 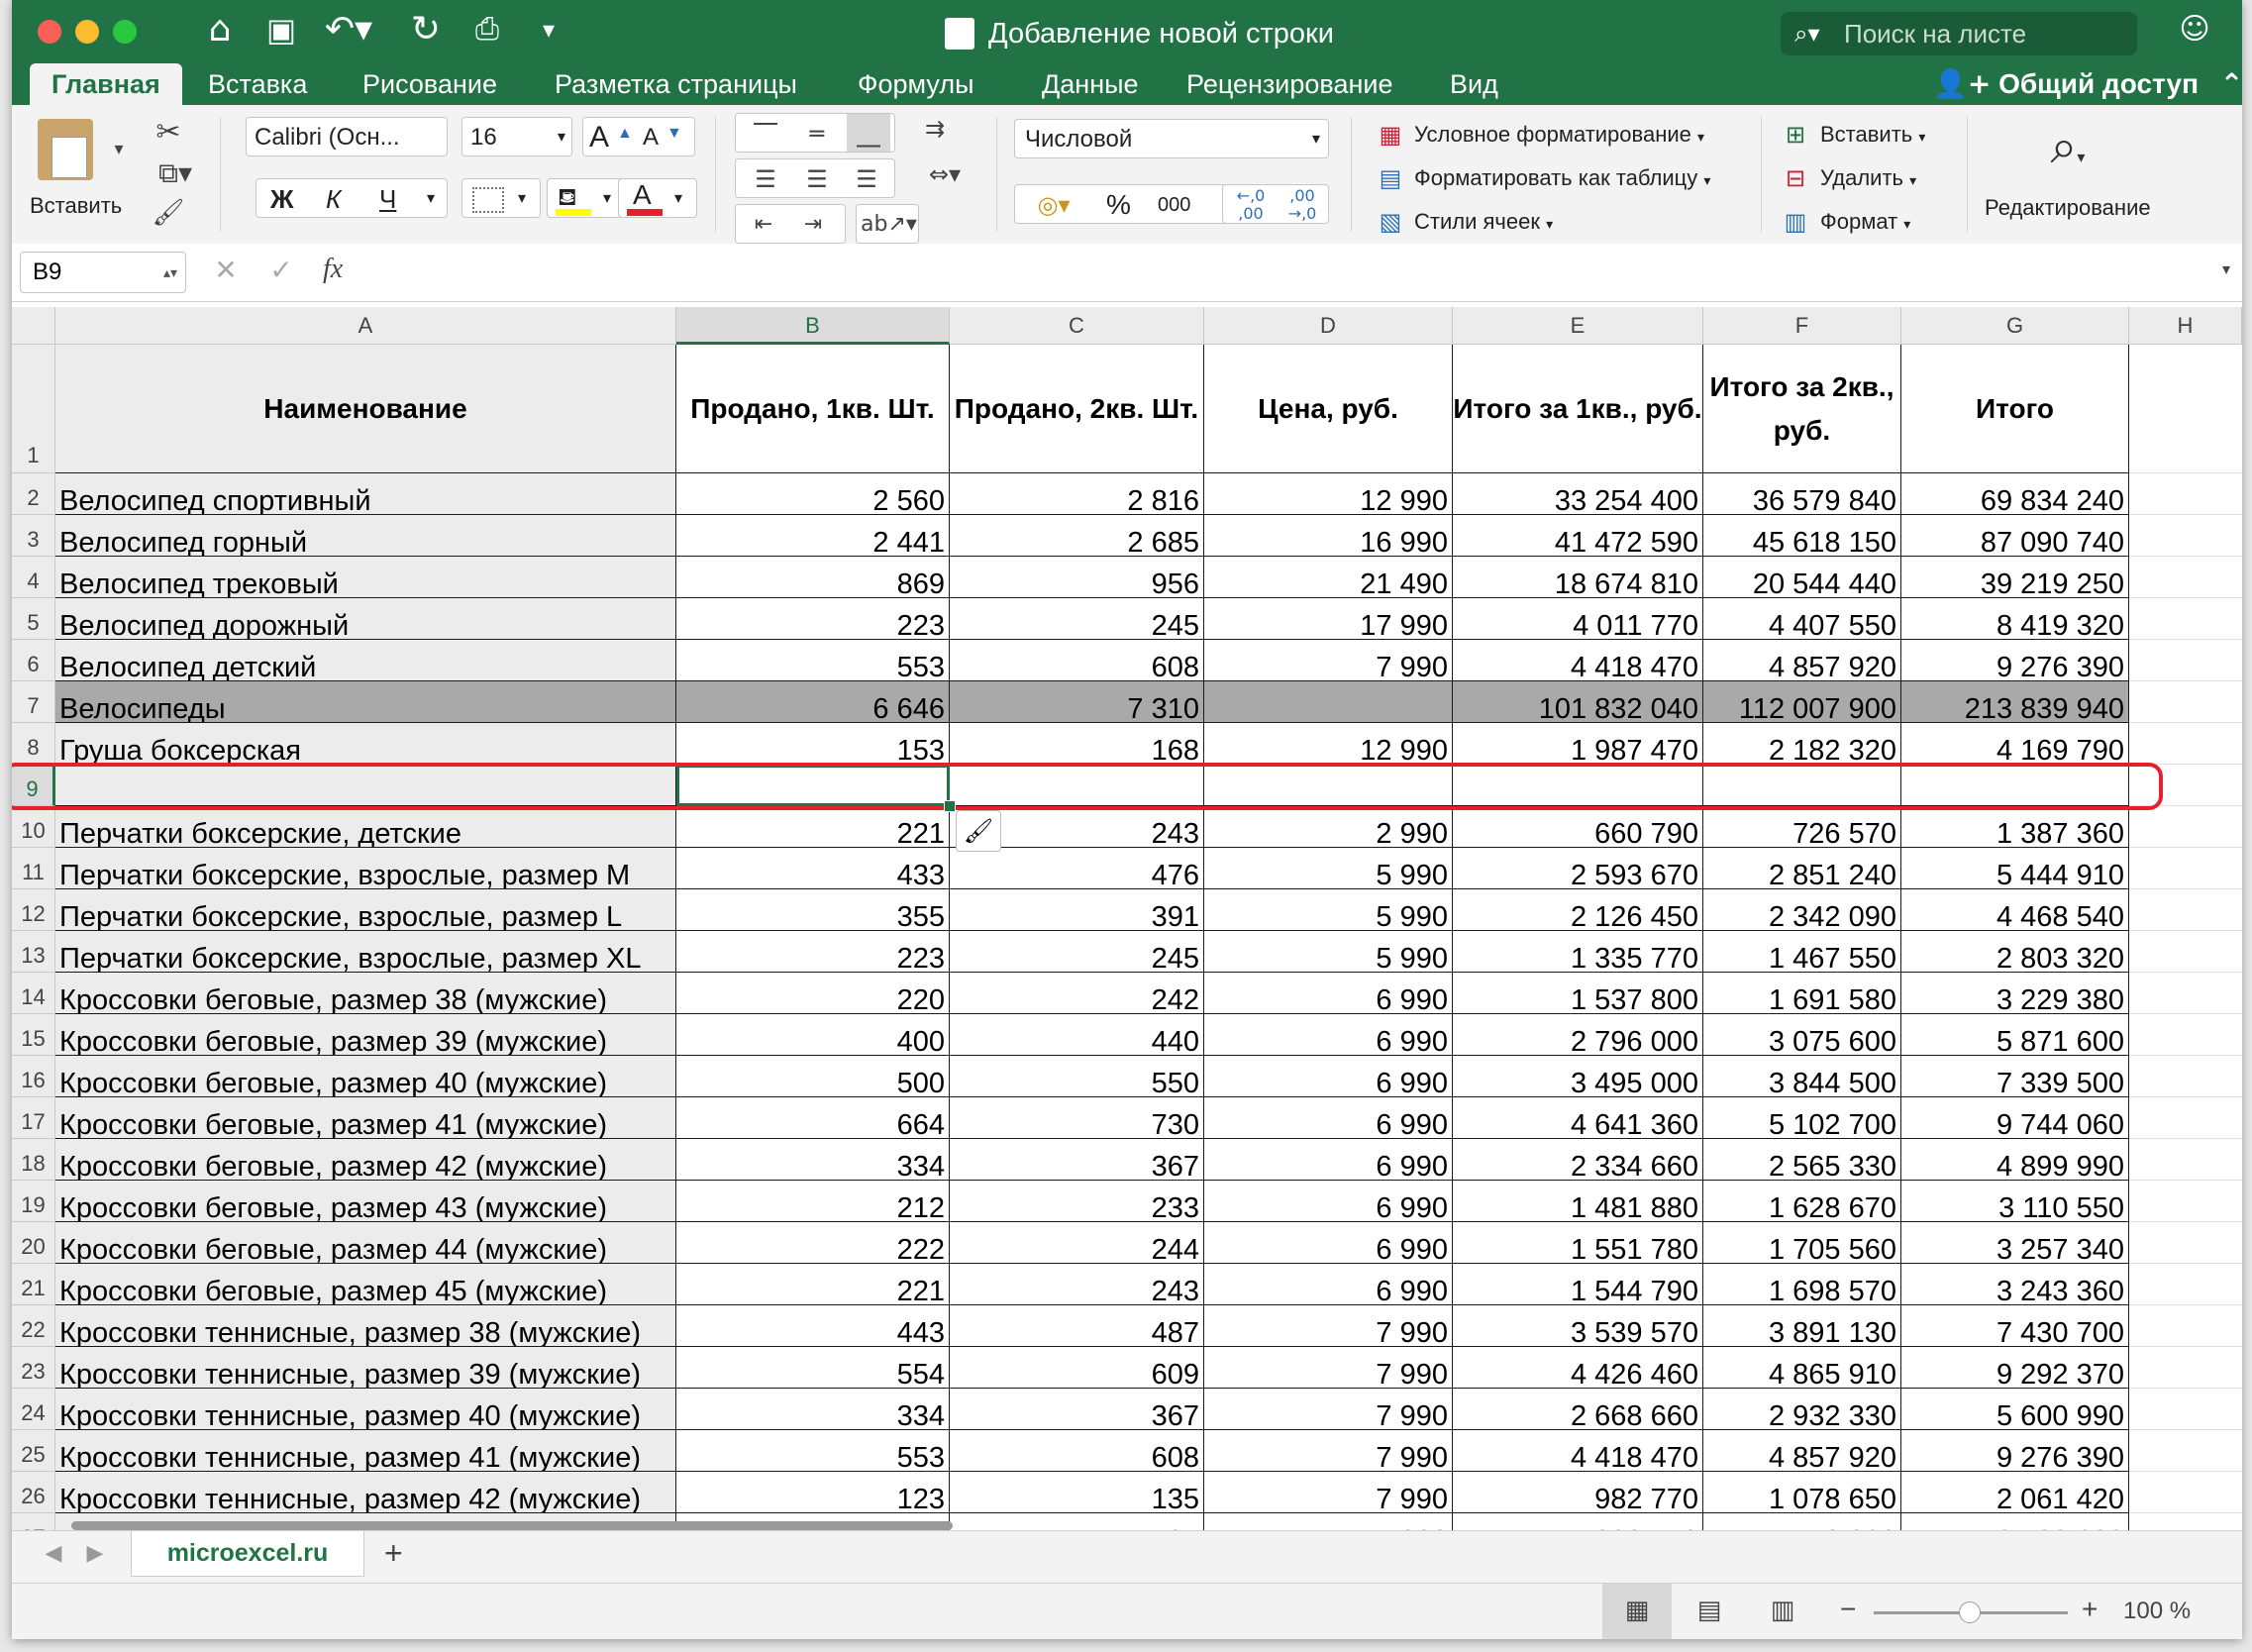 What do you see at coordinates (2015, 326) in the screenshot?
I see `column-header-g: G` at bounding box center [2015, 326].